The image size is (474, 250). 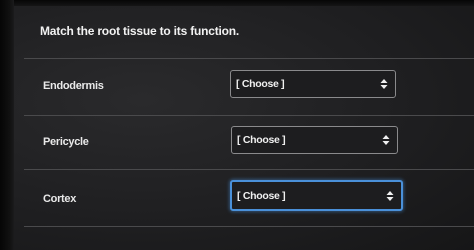 What do you see at coordinates (66, 142) in the screenshot?
I see `row-label-pericycle: Pericycle` at bounding box center [66, 142].